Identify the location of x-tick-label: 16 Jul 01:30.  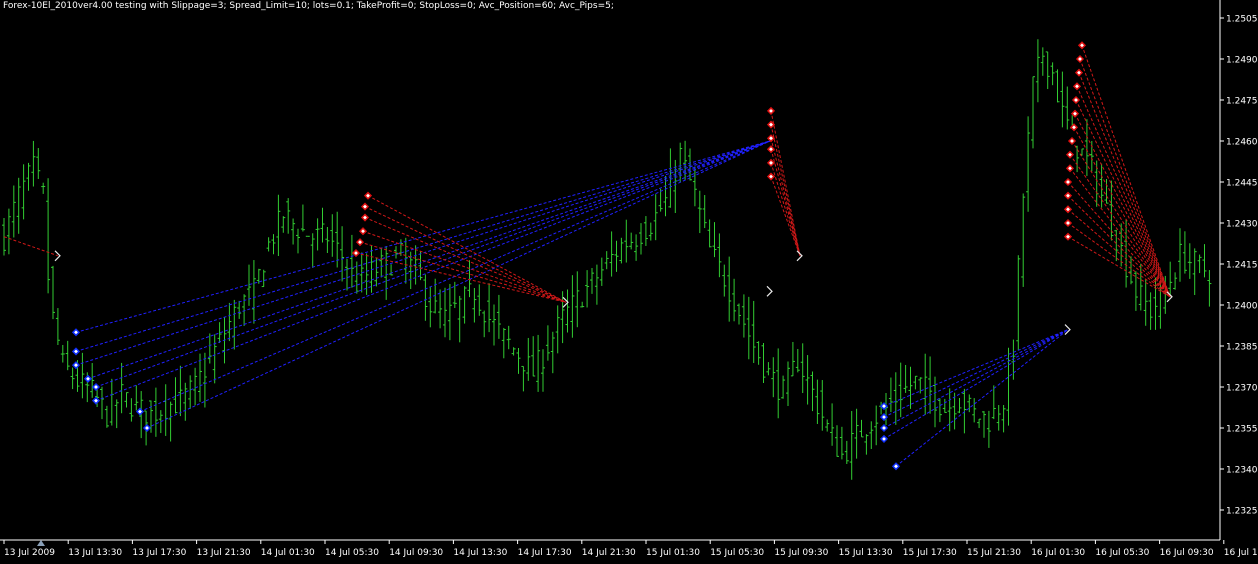
(1058, 553).